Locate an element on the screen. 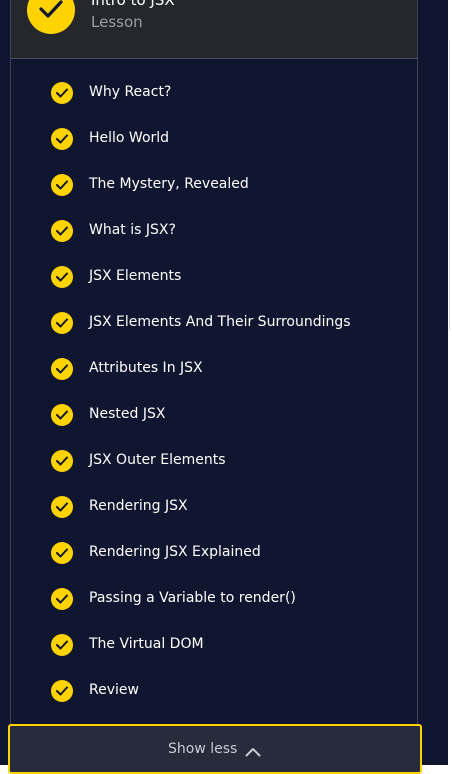 This screenshot has width=452, height=774. lesson-type: Lesson is located at coordinates (117, 22).